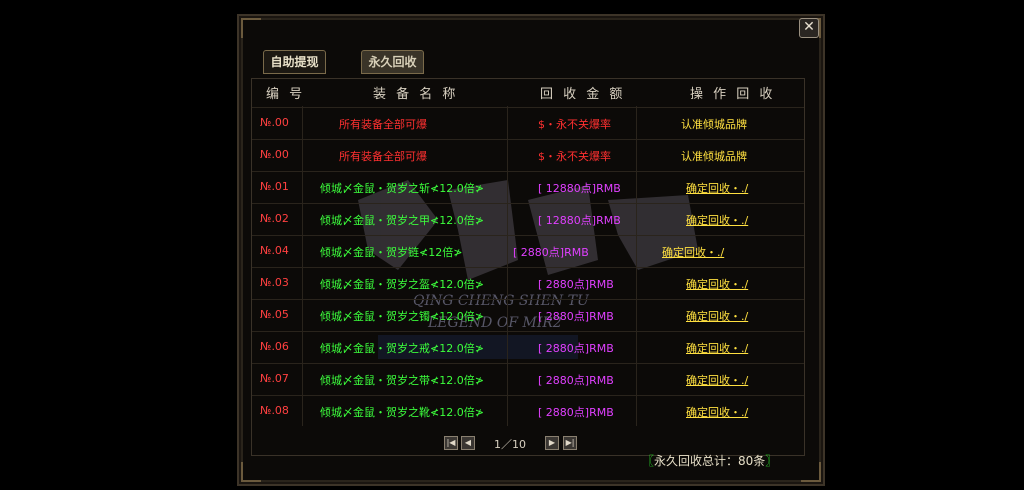  I want to click on tab-permanent-recycle: 永久回收, so click(392, 62).